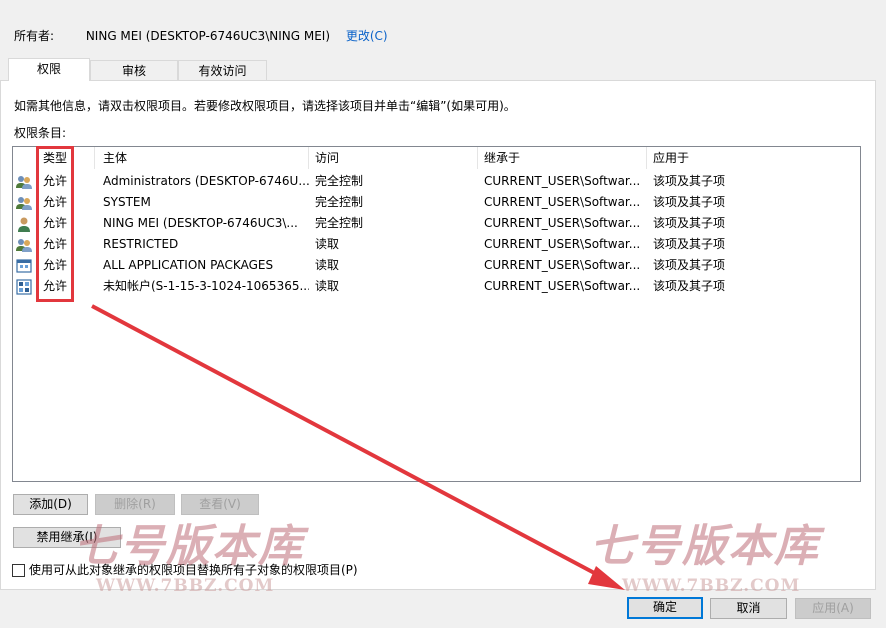 This screenshot has width=886, height=628. What do you see at coordinates (189, 546) in the screenshot?
I see `watermark-title-left: 七号版本库` at bounding box center [189, 546].